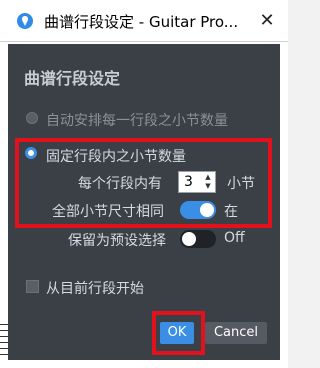  I want to click on save-default-state: Off, so click(234, 238).